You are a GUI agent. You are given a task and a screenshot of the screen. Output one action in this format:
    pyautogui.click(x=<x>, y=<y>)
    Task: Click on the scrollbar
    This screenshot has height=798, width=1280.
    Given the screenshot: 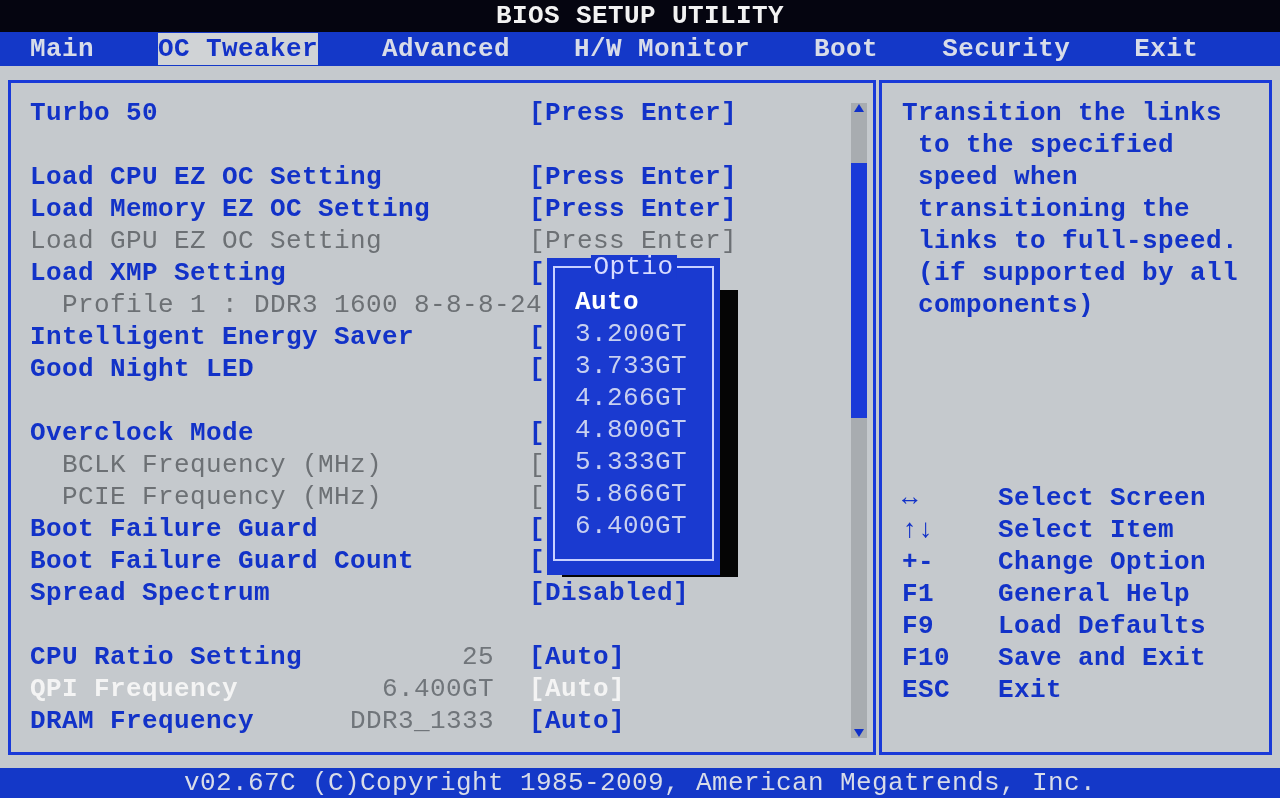 What is the action you would take?
    pyautogui.click(x=859, y=420)
    